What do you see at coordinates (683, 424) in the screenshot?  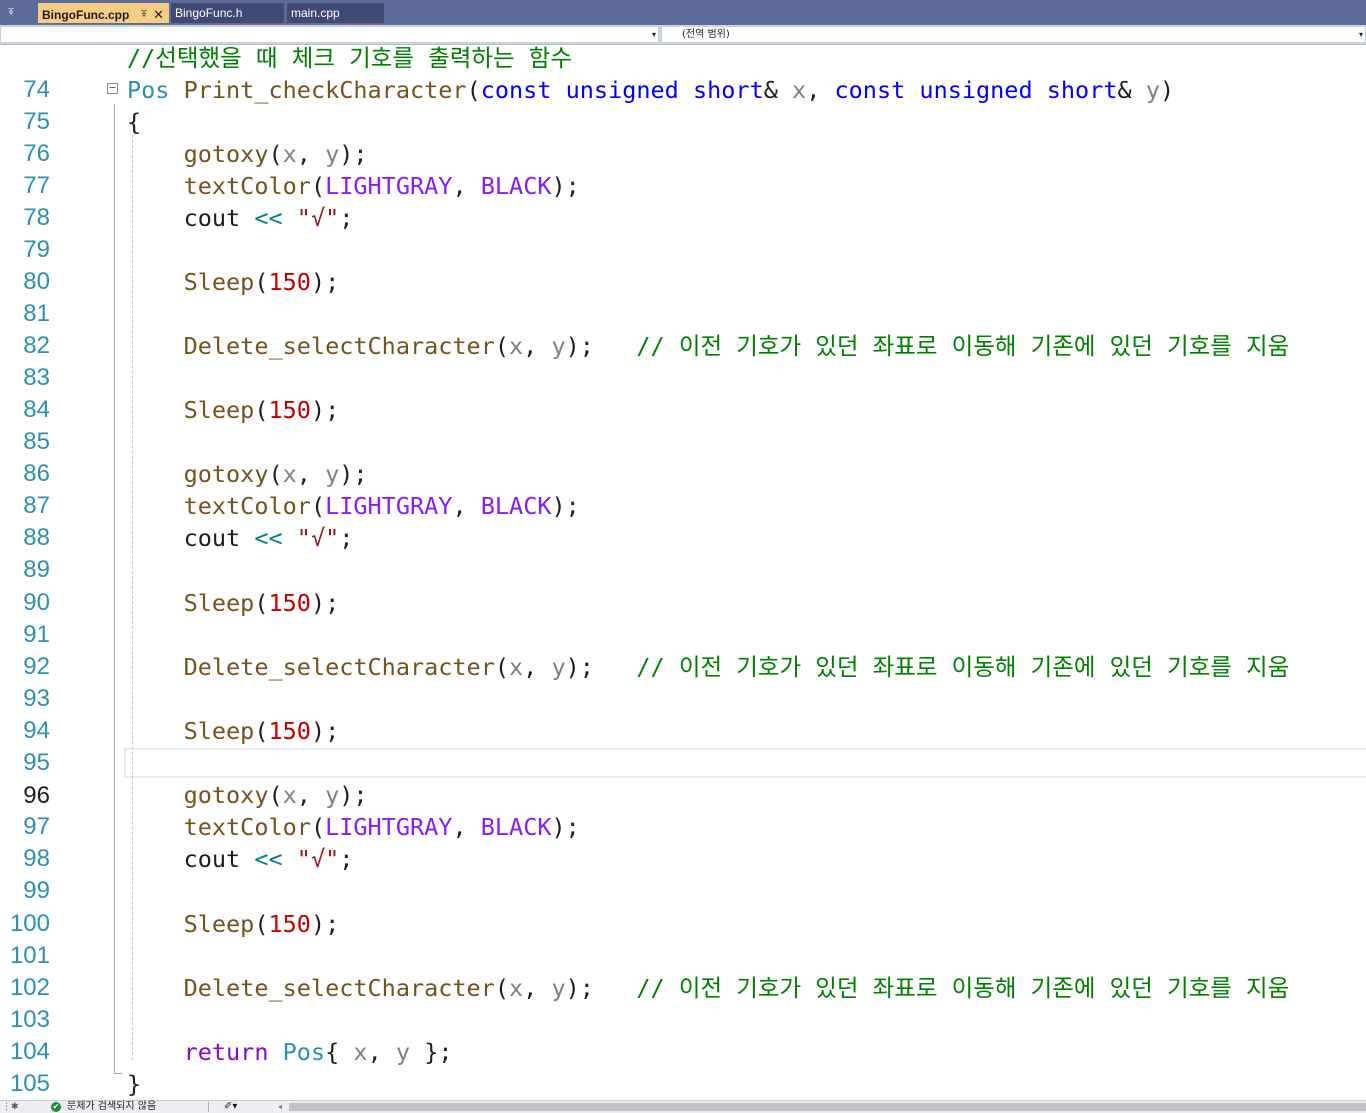 I see `code-line: 85 Sleep(150);` at bounding box center [683, 424].